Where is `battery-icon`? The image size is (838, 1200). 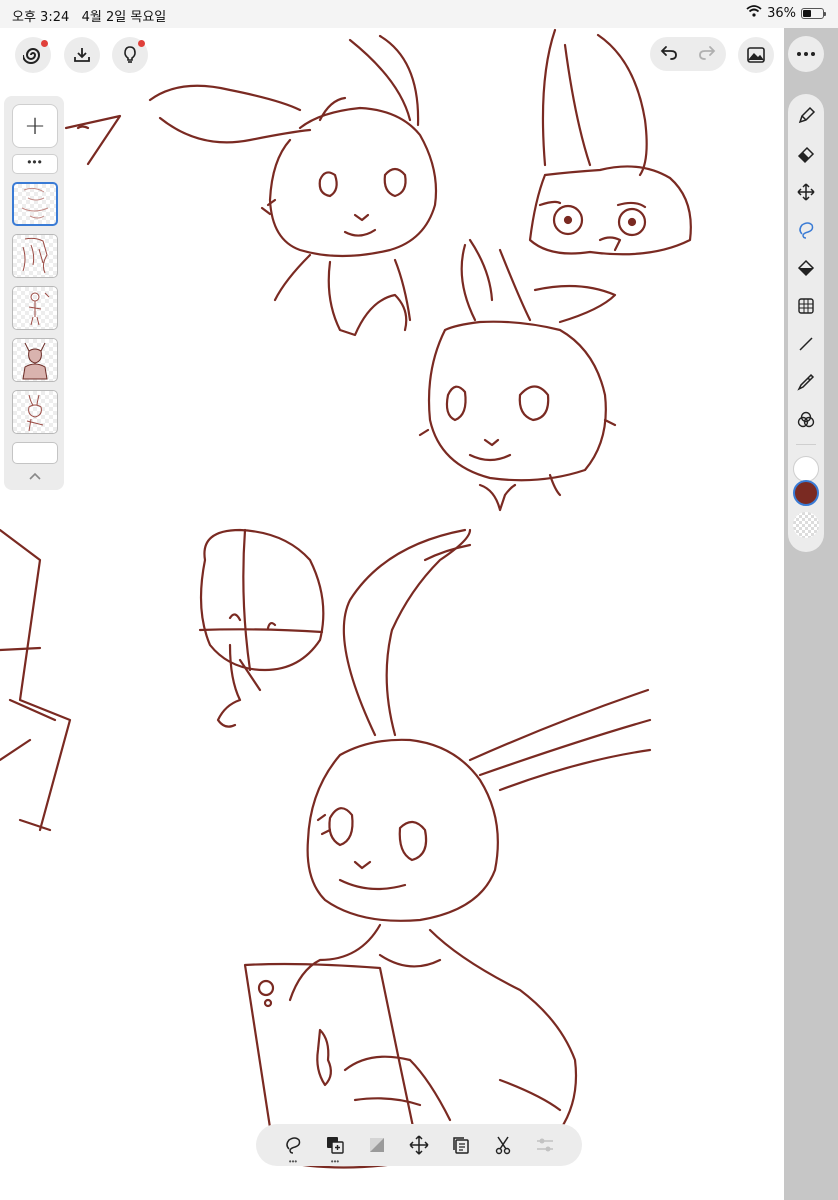
battery-icon is located at coordinates (813, 13).